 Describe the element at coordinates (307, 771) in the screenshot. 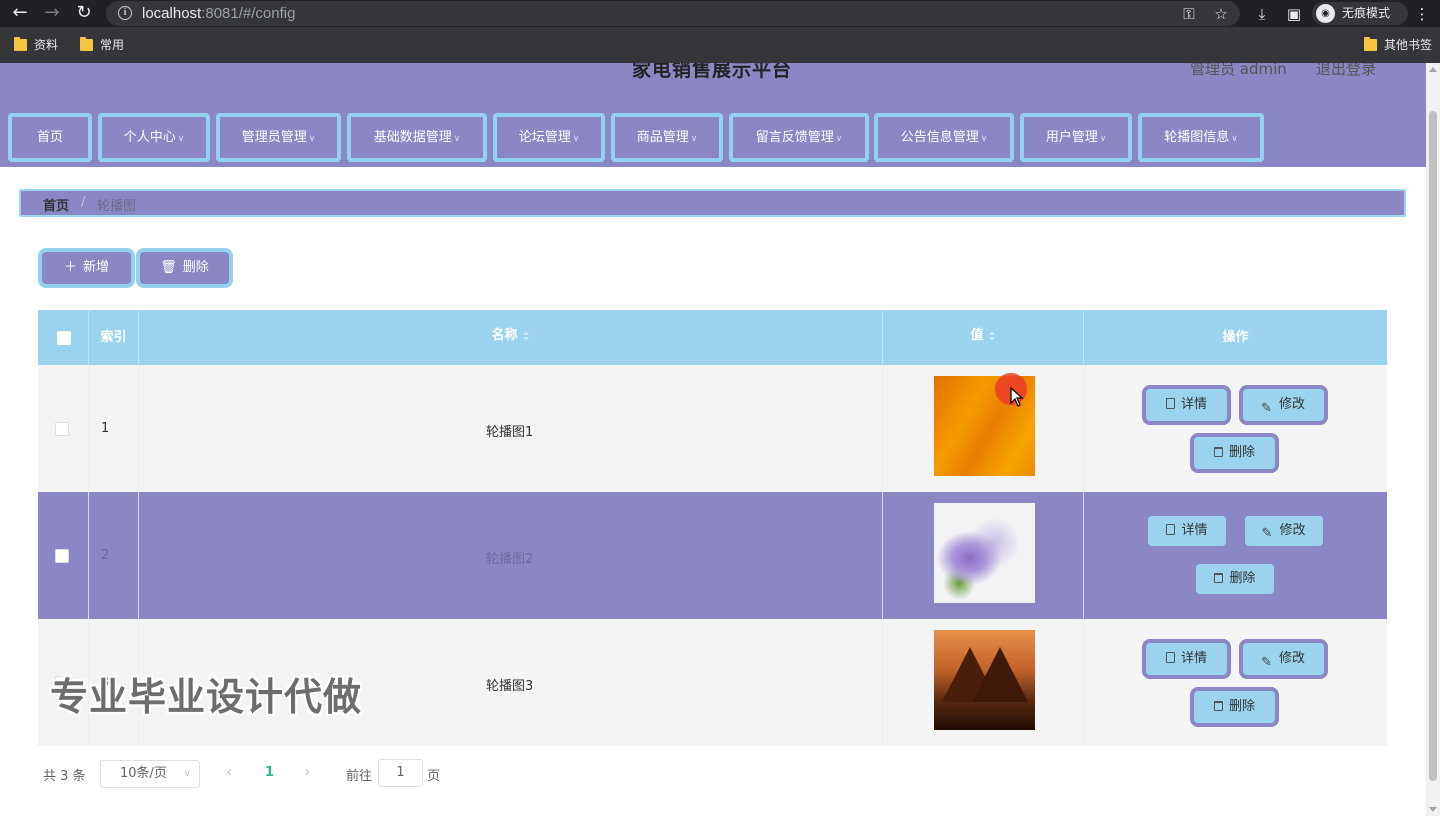

I see `next-page-icon: ›` at that location.